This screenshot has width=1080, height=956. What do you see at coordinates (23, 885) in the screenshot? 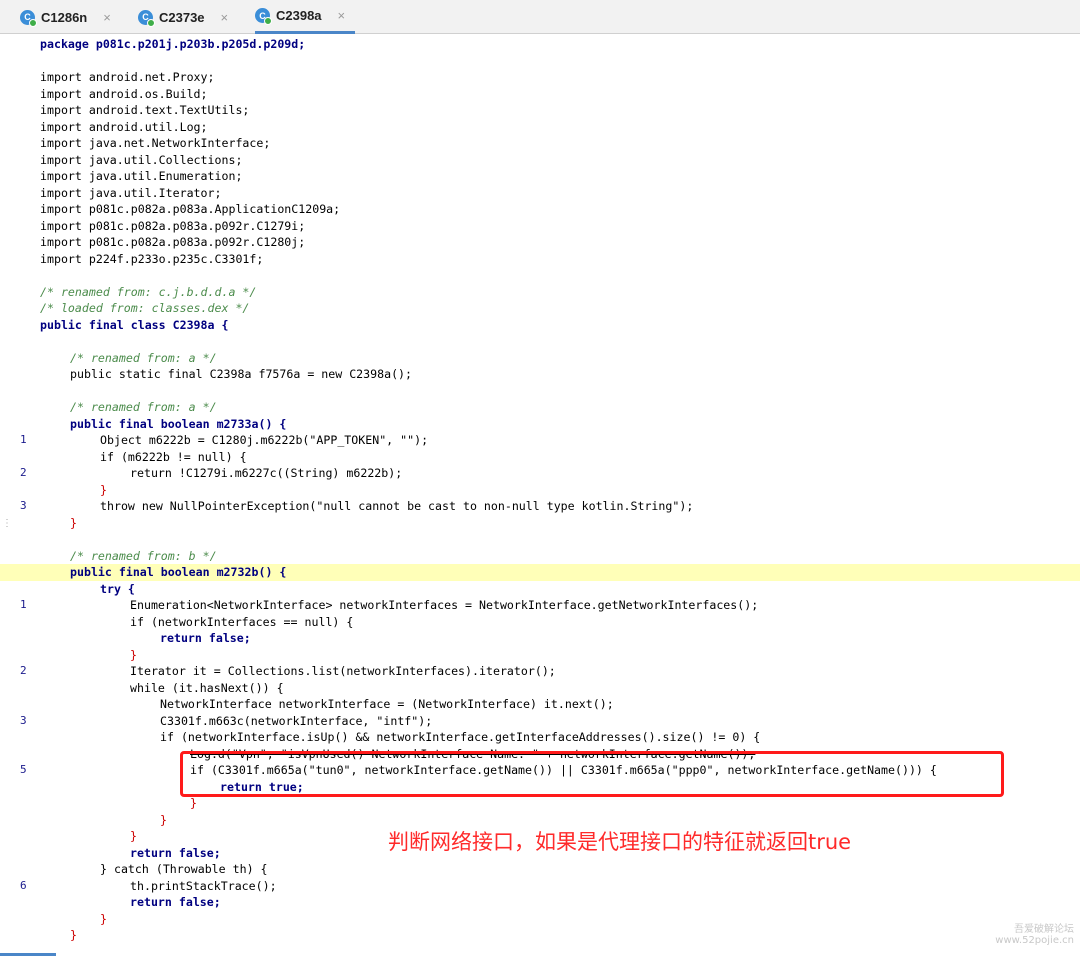
I see `line-number: 6` at bounding box center [23, 885].